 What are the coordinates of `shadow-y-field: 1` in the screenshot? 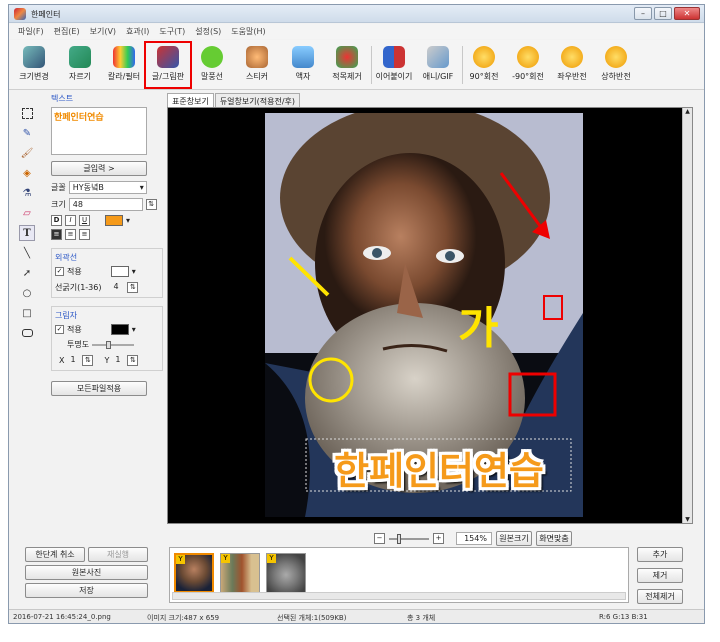 It's located at (118, 360).